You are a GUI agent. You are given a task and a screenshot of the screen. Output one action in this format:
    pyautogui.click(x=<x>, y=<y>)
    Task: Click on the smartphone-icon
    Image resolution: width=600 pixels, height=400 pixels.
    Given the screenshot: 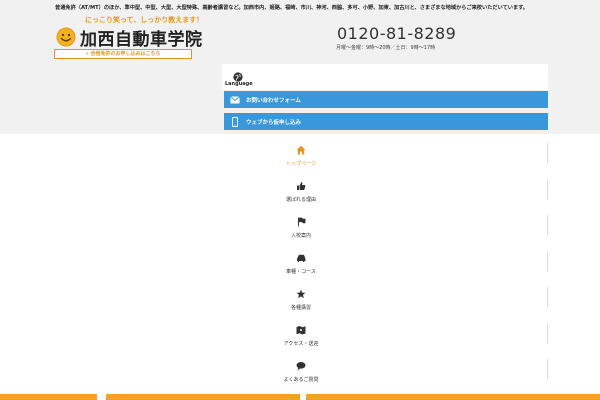 What is the action you would take?
    pyautogui.click(x=235, y=121)
    